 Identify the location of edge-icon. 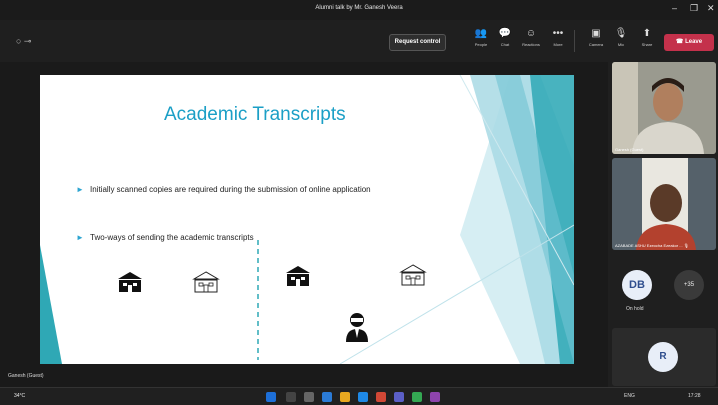
(327, 397).